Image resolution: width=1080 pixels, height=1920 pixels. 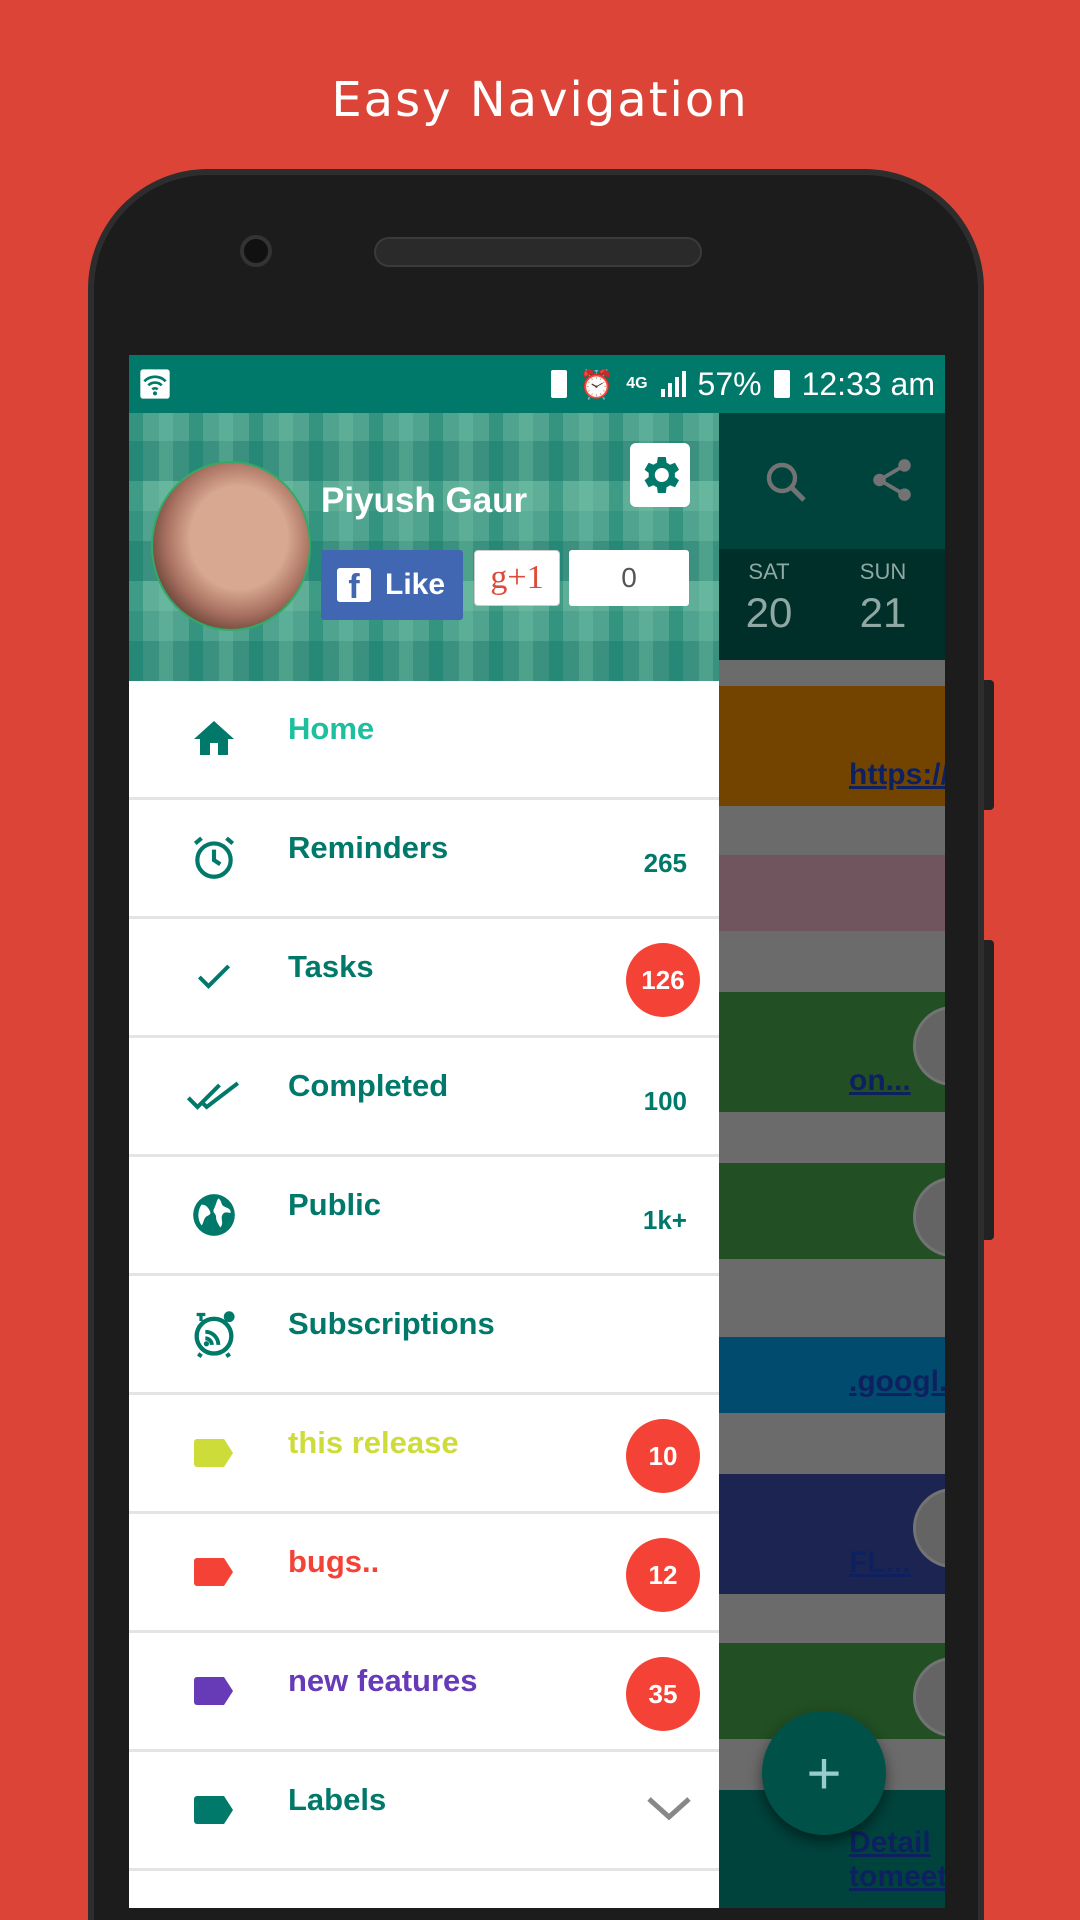 What do you see at coordinates (424, 547) in the screenshot?
I see `drawer-header: Piyush Gaur f Like g+1 0` at bounding box center [424, 547].